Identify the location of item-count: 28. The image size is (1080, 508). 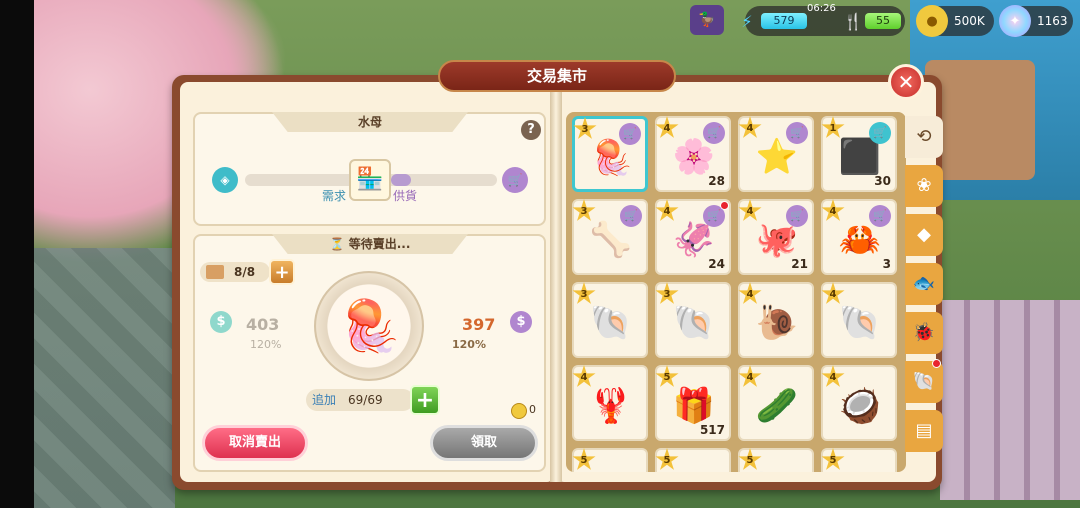
(716, 181).